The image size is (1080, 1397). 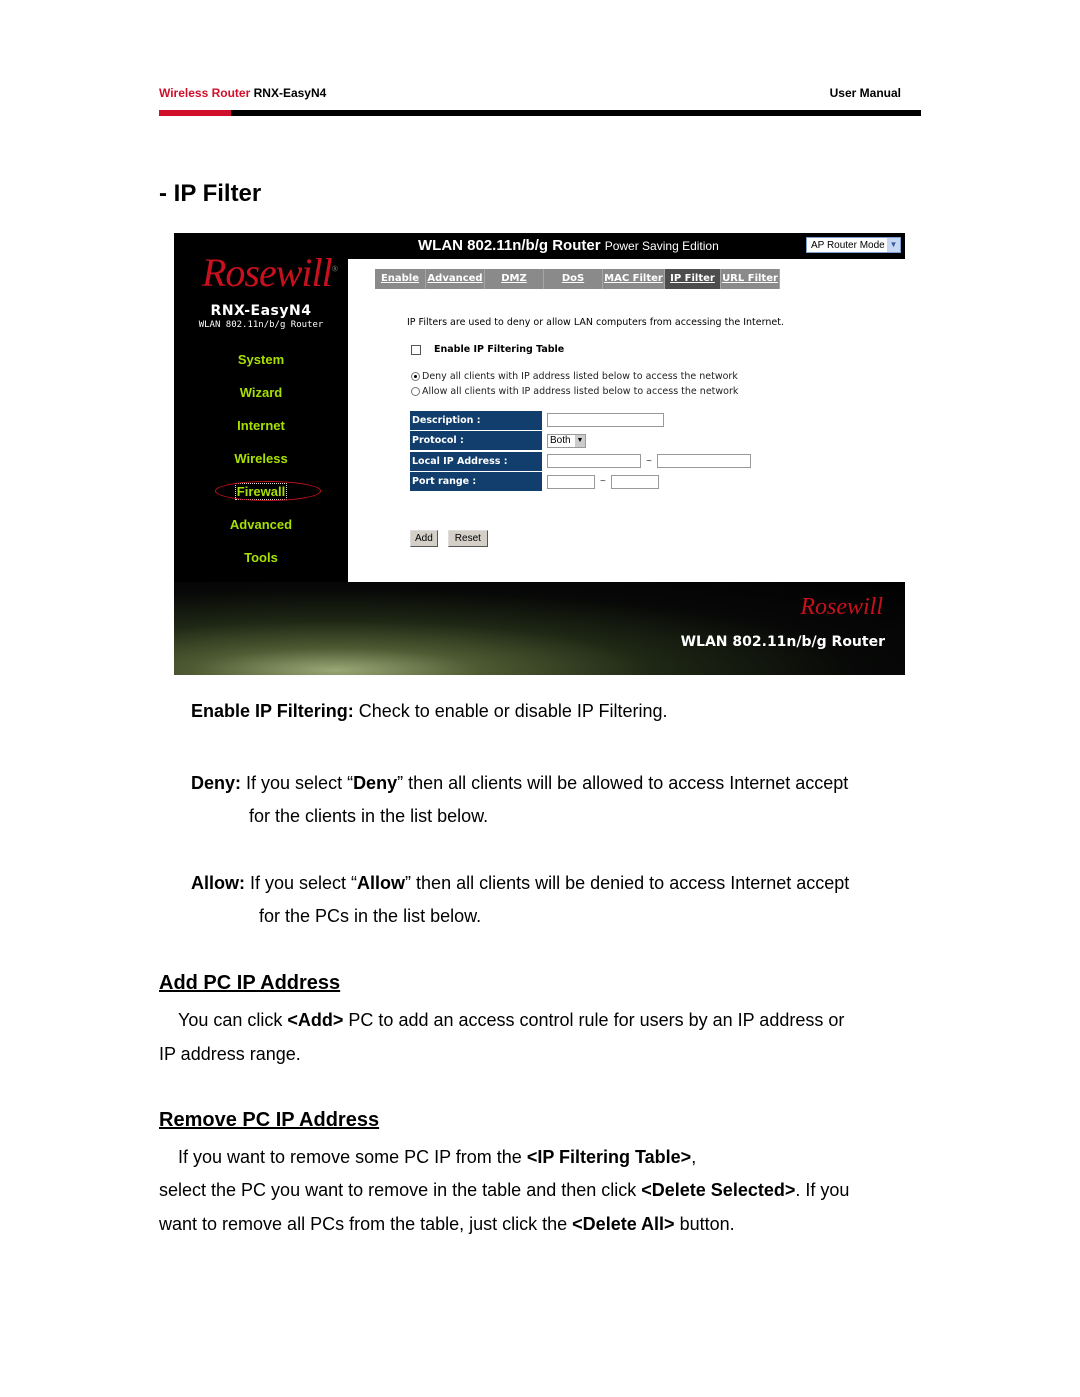 I want to click on add-button: Add, so click(x=424, y=538).